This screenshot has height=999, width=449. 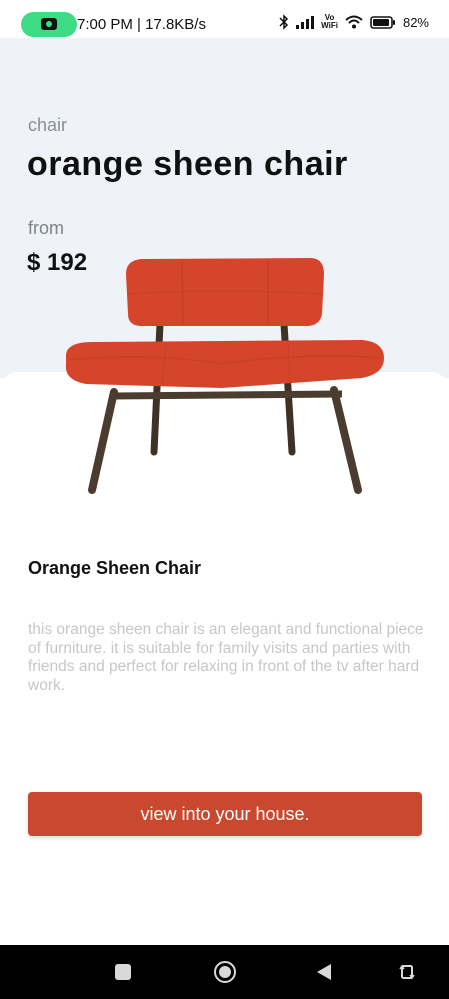 What do you see at coordinates (224, 19) in the screenshot?
I see `status-bar: 7:00 PM | 17.8KB/s Vo WiFi 82%` at bounding box center [224, 19].